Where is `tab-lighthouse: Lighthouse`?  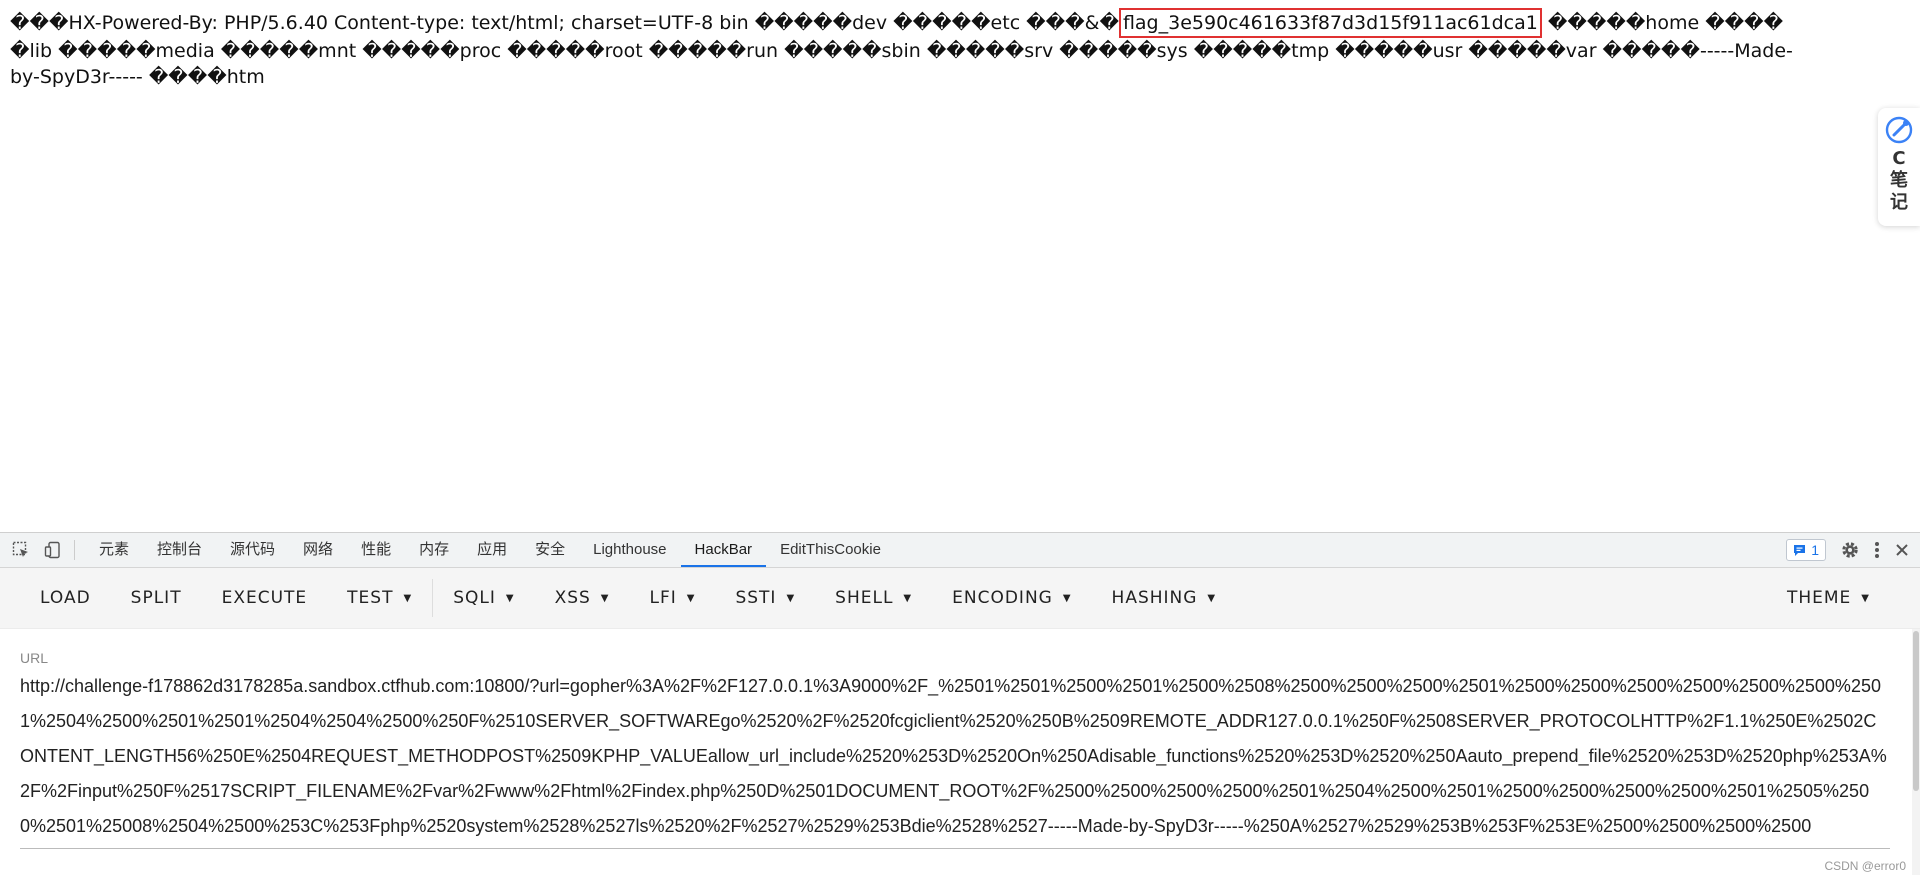
tab-lighthouse: Lighthouse is located at coordinates (629, 550).